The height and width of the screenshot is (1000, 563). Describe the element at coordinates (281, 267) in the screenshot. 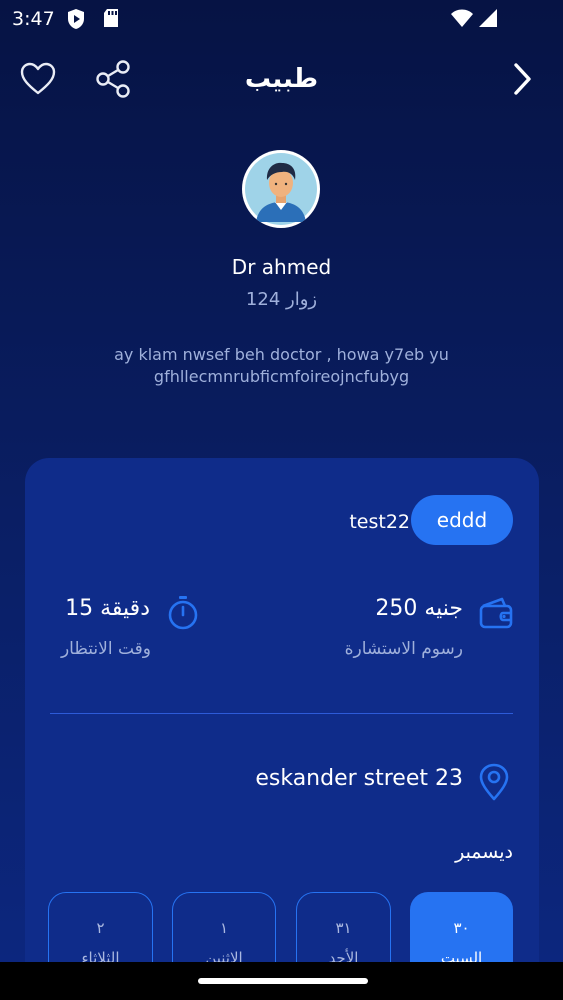

I see `doctor-name: Dr ahmed` at that location.